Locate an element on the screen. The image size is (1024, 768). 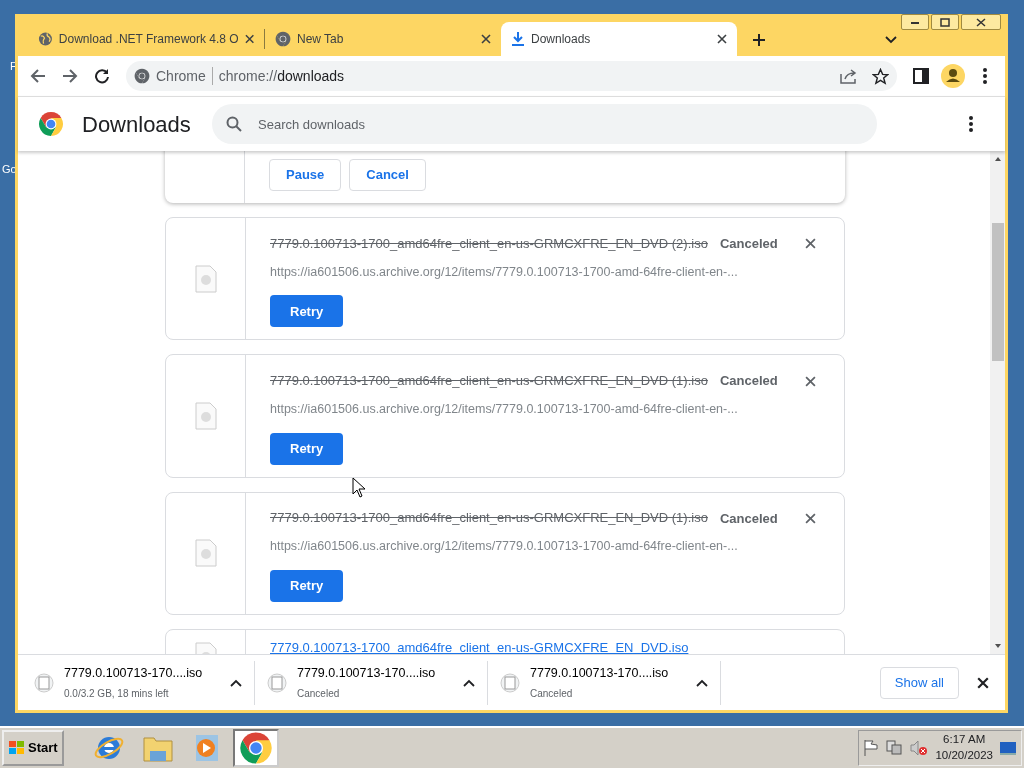
file-link: 7779.0.100713-1700_amd64fre_client_en-us-GRMCXFRE_EN_DVD.iso is located at coordinates (479, 646).